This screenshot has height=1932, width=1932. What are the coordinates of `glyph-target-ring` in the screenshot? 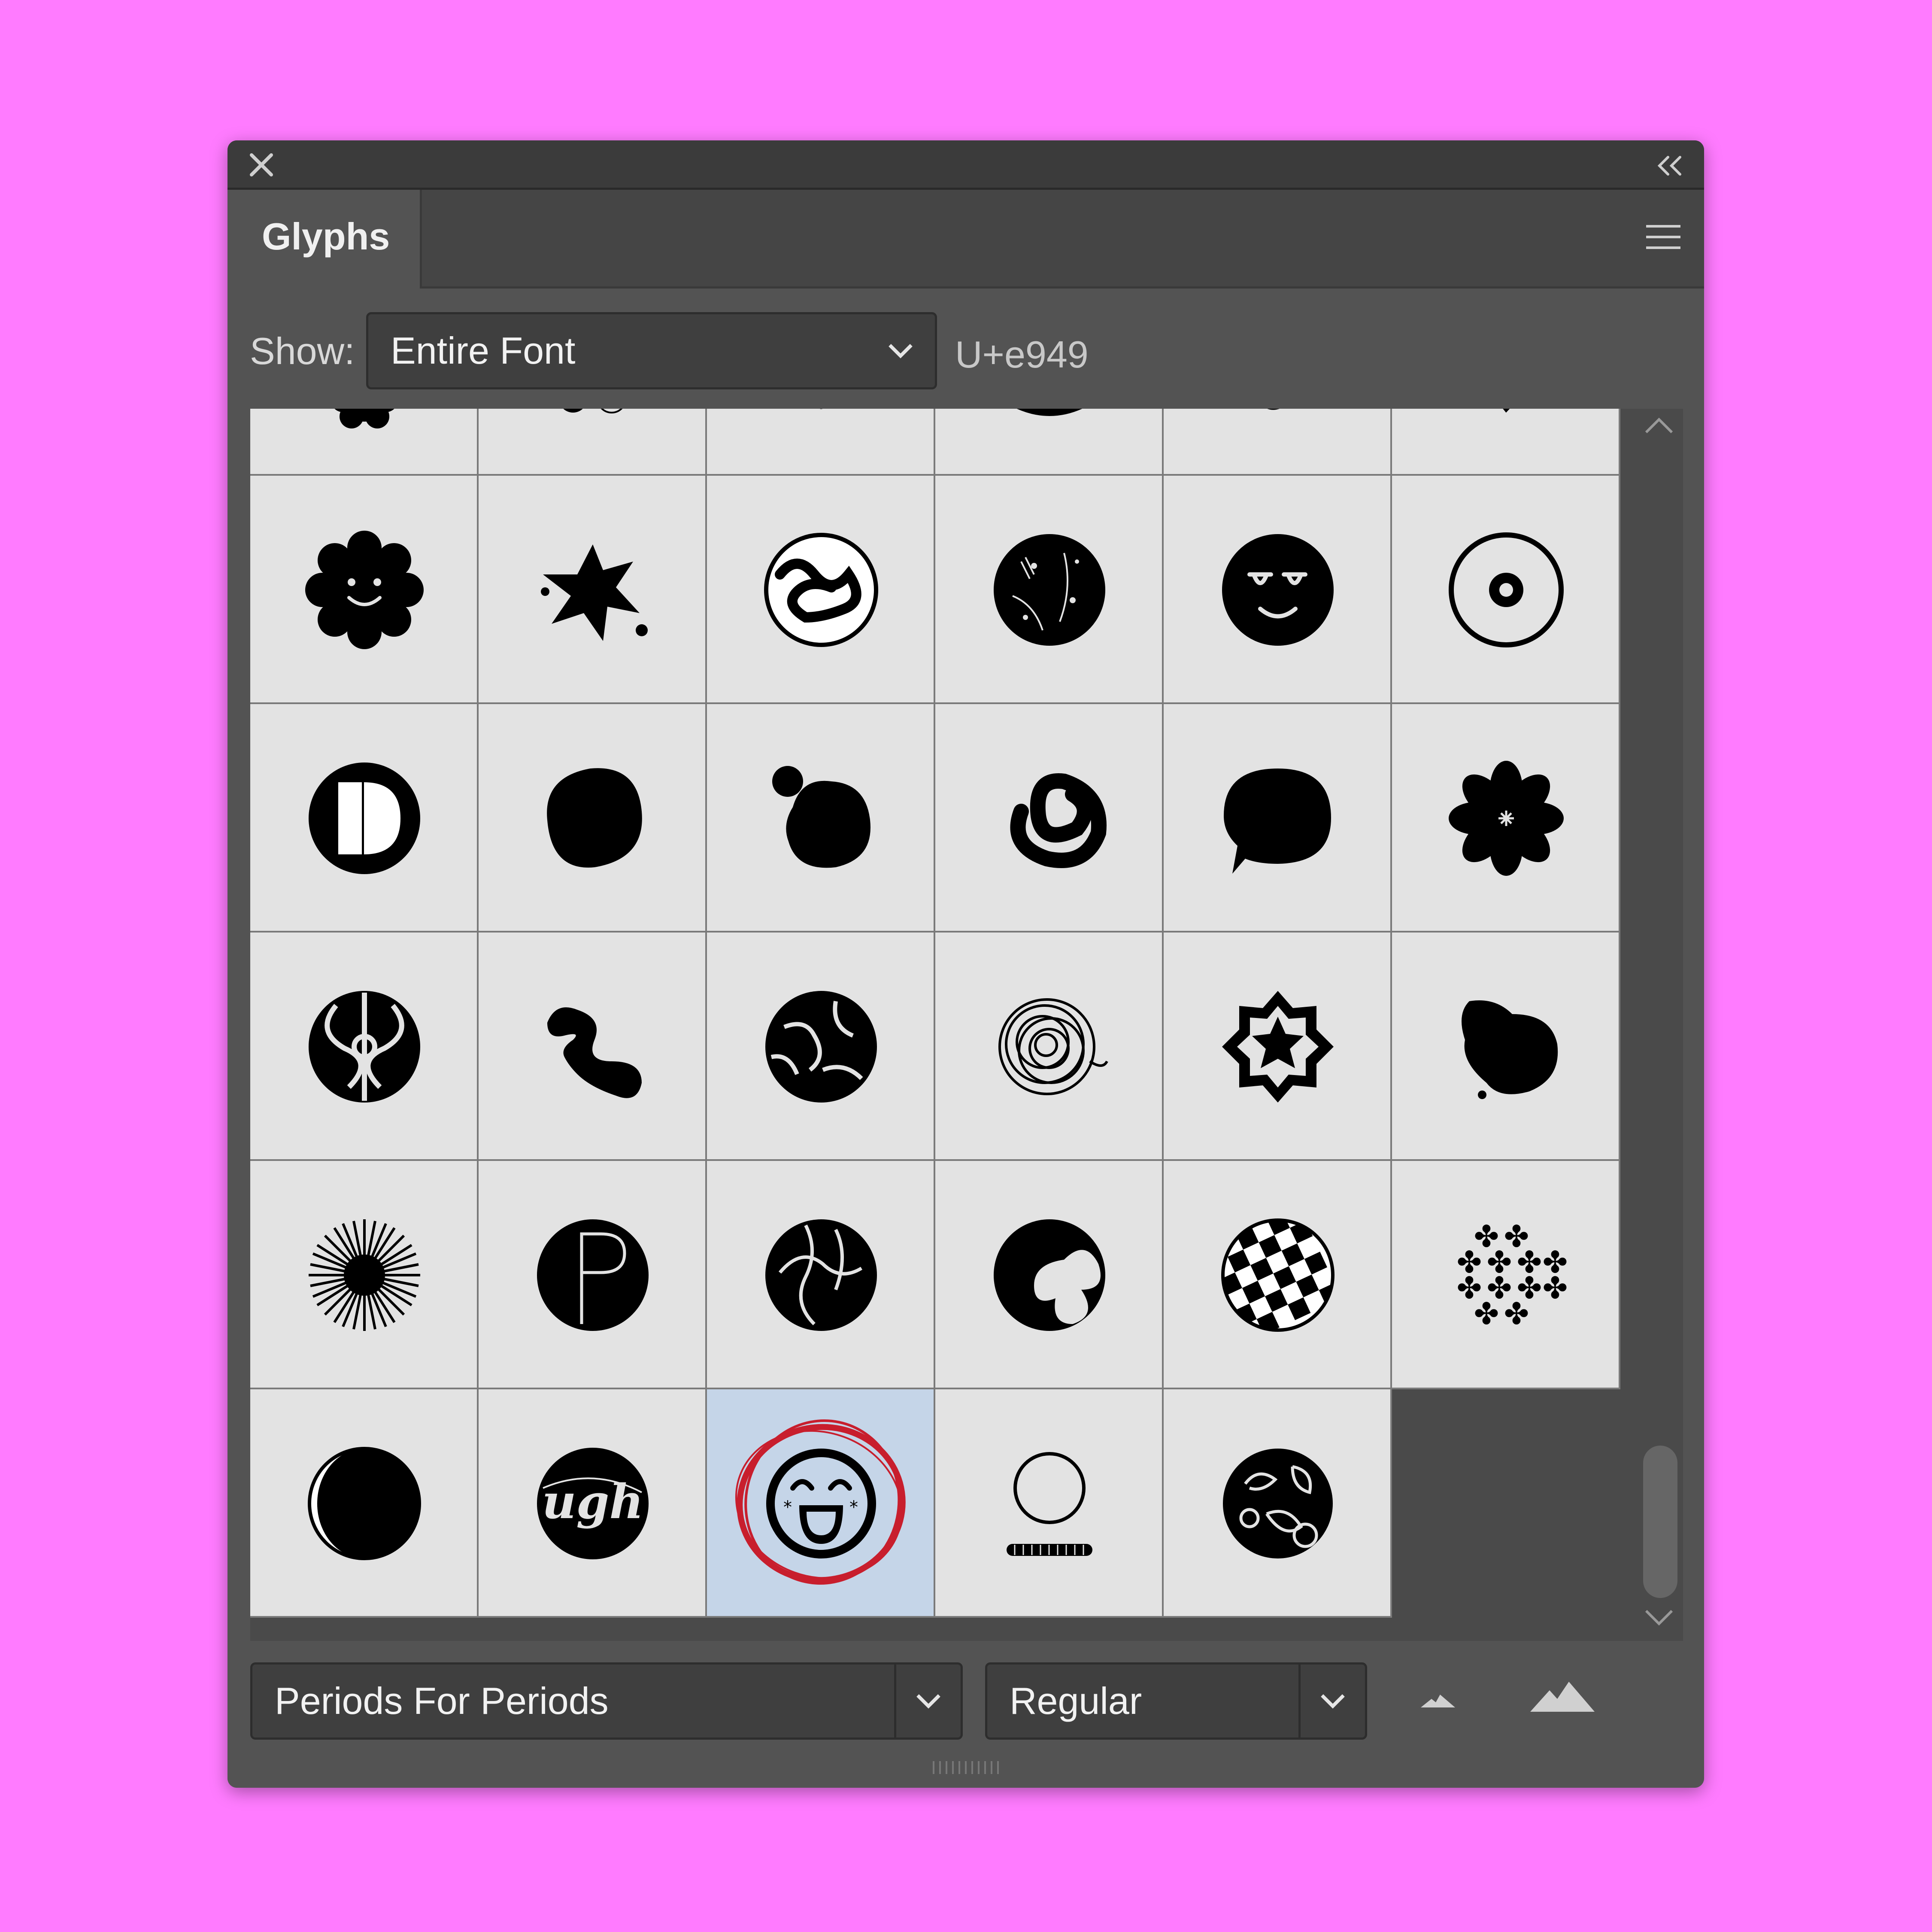 It's located at (1506, 590).